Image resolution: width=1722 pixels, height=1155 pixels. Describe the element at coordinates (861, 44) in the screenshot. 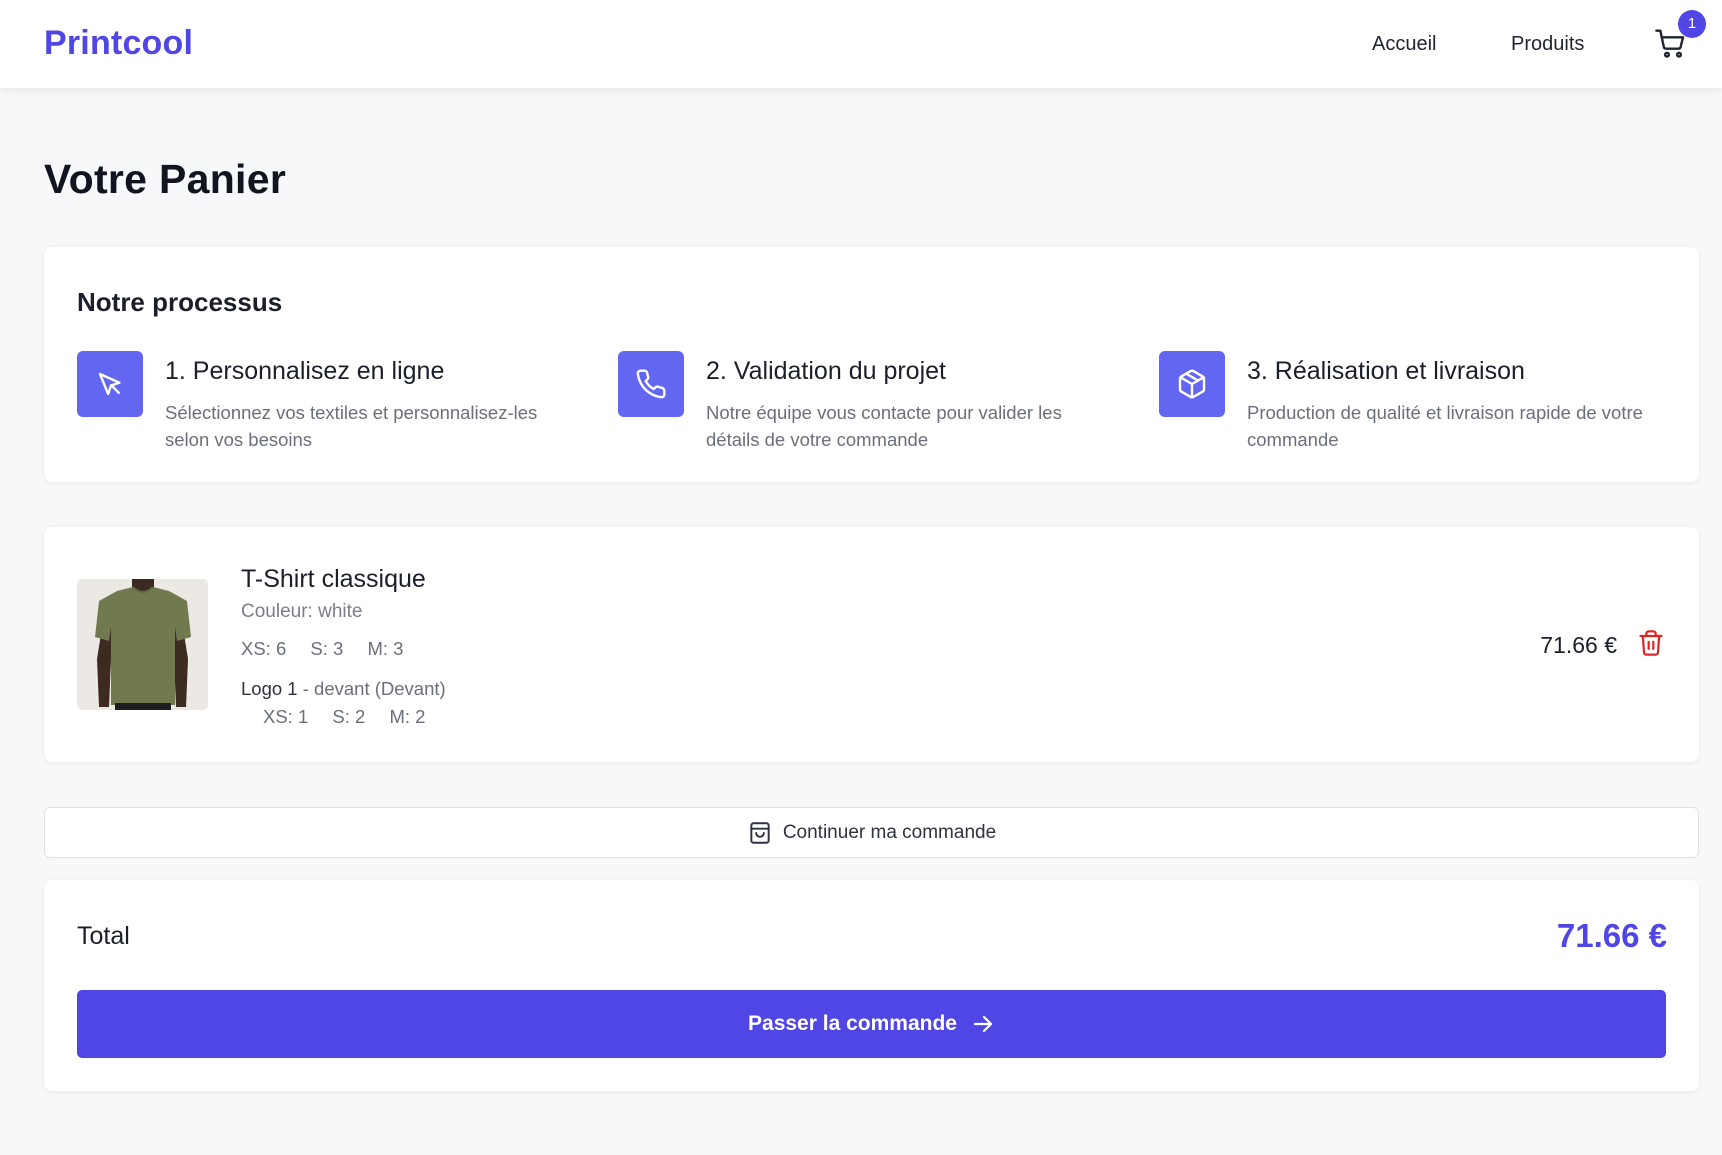

I see `top-navbar: Printcool Accueil Produits 1` at that location.